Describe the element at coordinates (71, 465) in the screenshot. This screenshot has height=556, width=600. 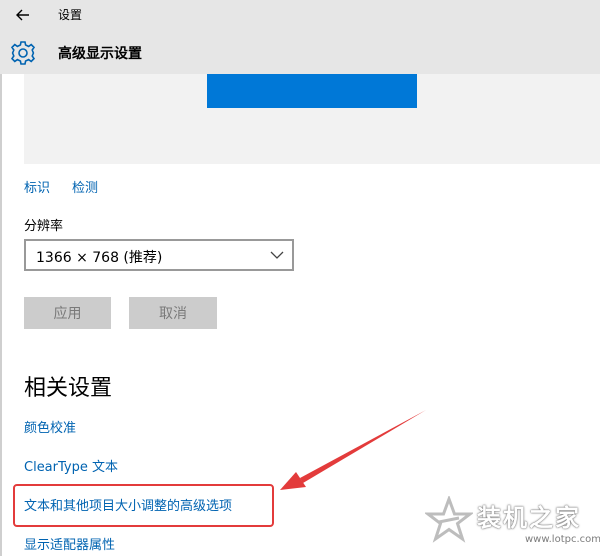
I see `cleartype-text-link: ClearType 文本` at that location.